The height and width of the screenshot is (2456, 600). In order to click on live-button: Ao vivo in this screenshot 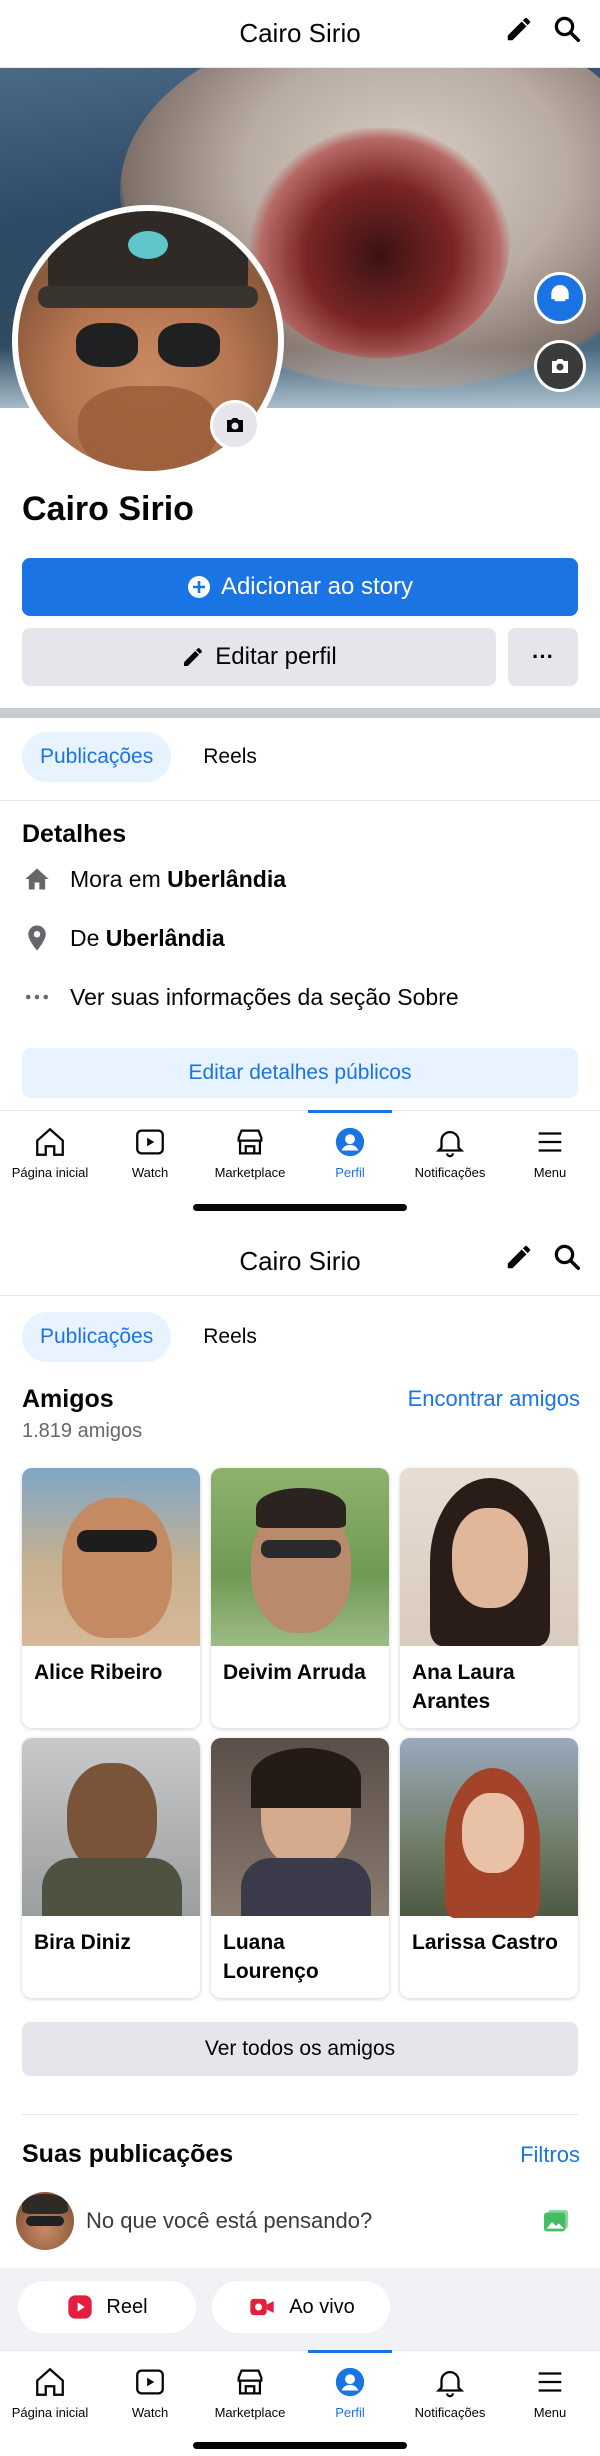, I will do `click(301, 2307)`.